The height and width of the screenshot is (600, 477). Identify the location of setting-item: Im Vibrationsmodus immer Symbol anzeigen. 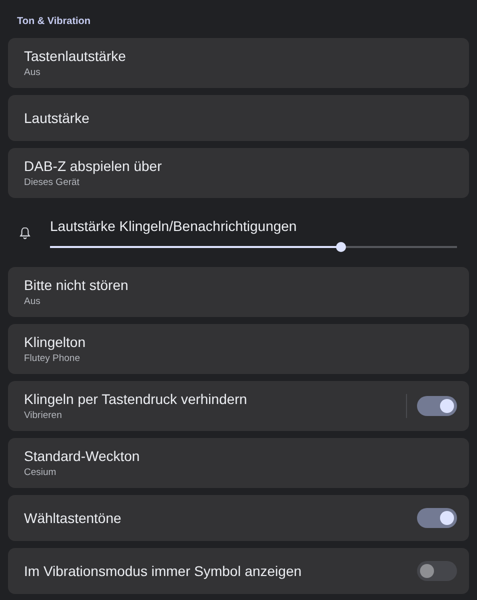
(238, 571).